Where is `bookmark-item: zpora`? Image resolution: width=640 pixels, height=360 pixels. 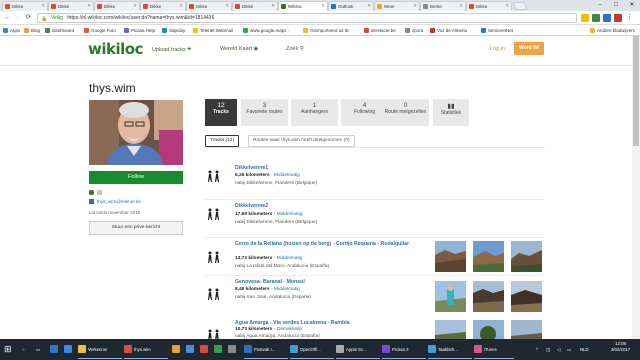 bookmark-item: zpora is located at coordinates (414, 30).